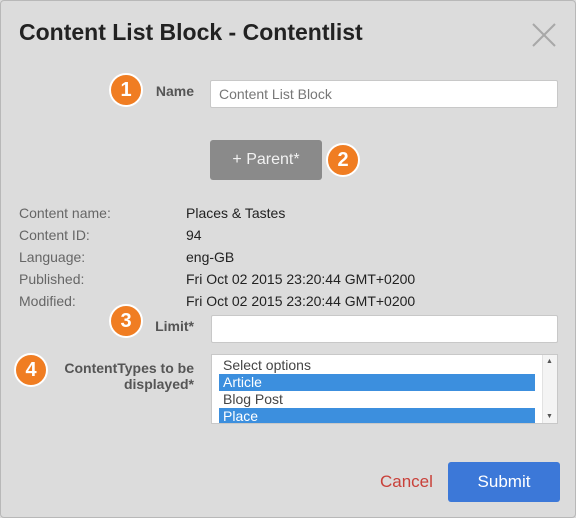 Image resolution: width=576 pixels, height=518 pixels. What do you see at coordinates (406, 482) in the screenshot?
I see `cancel-button: Cancel` at bounding box center [406, 482].